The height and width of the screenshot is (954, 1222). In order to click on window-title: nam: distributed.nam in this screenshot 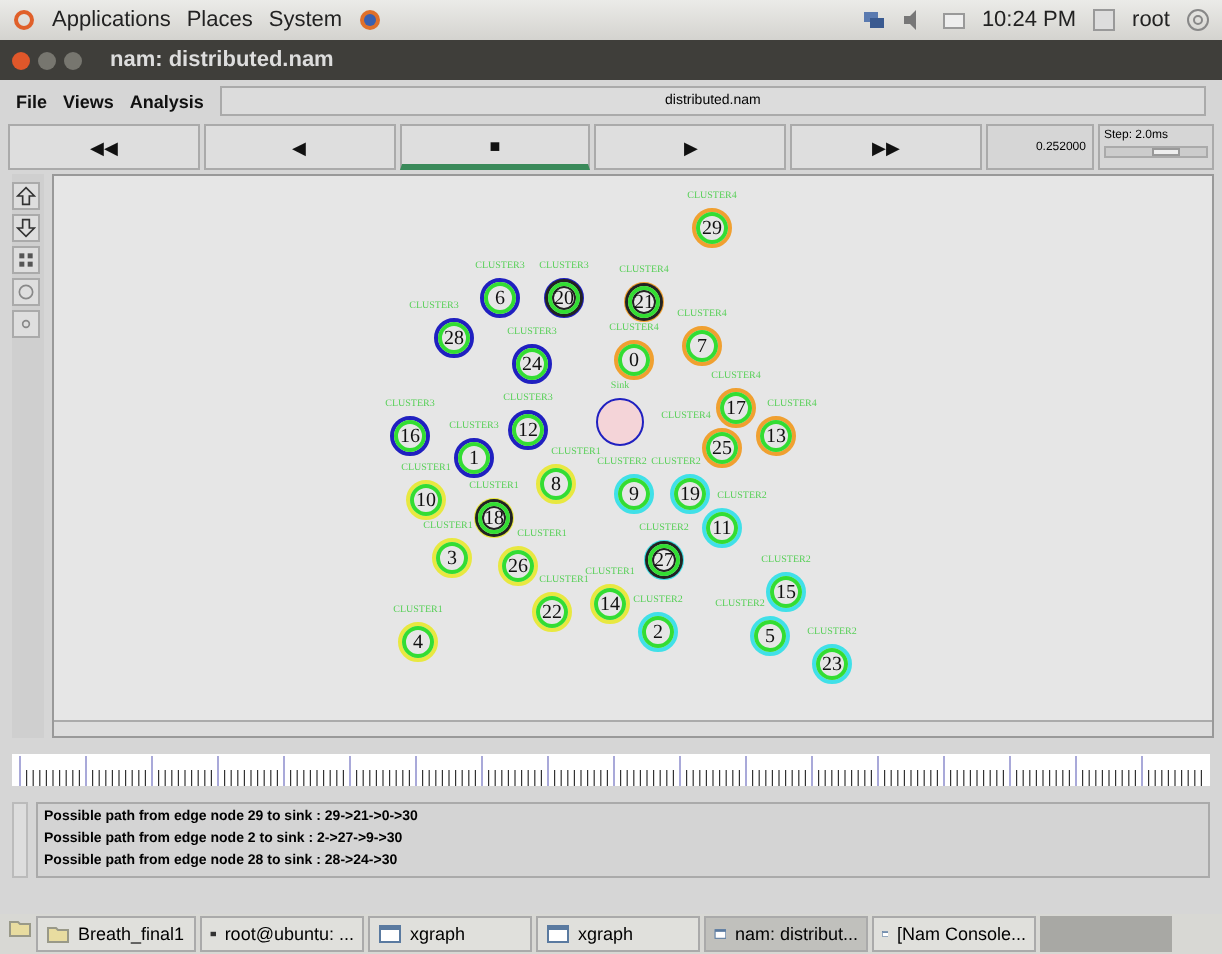, I will do `click(222, 60)`.